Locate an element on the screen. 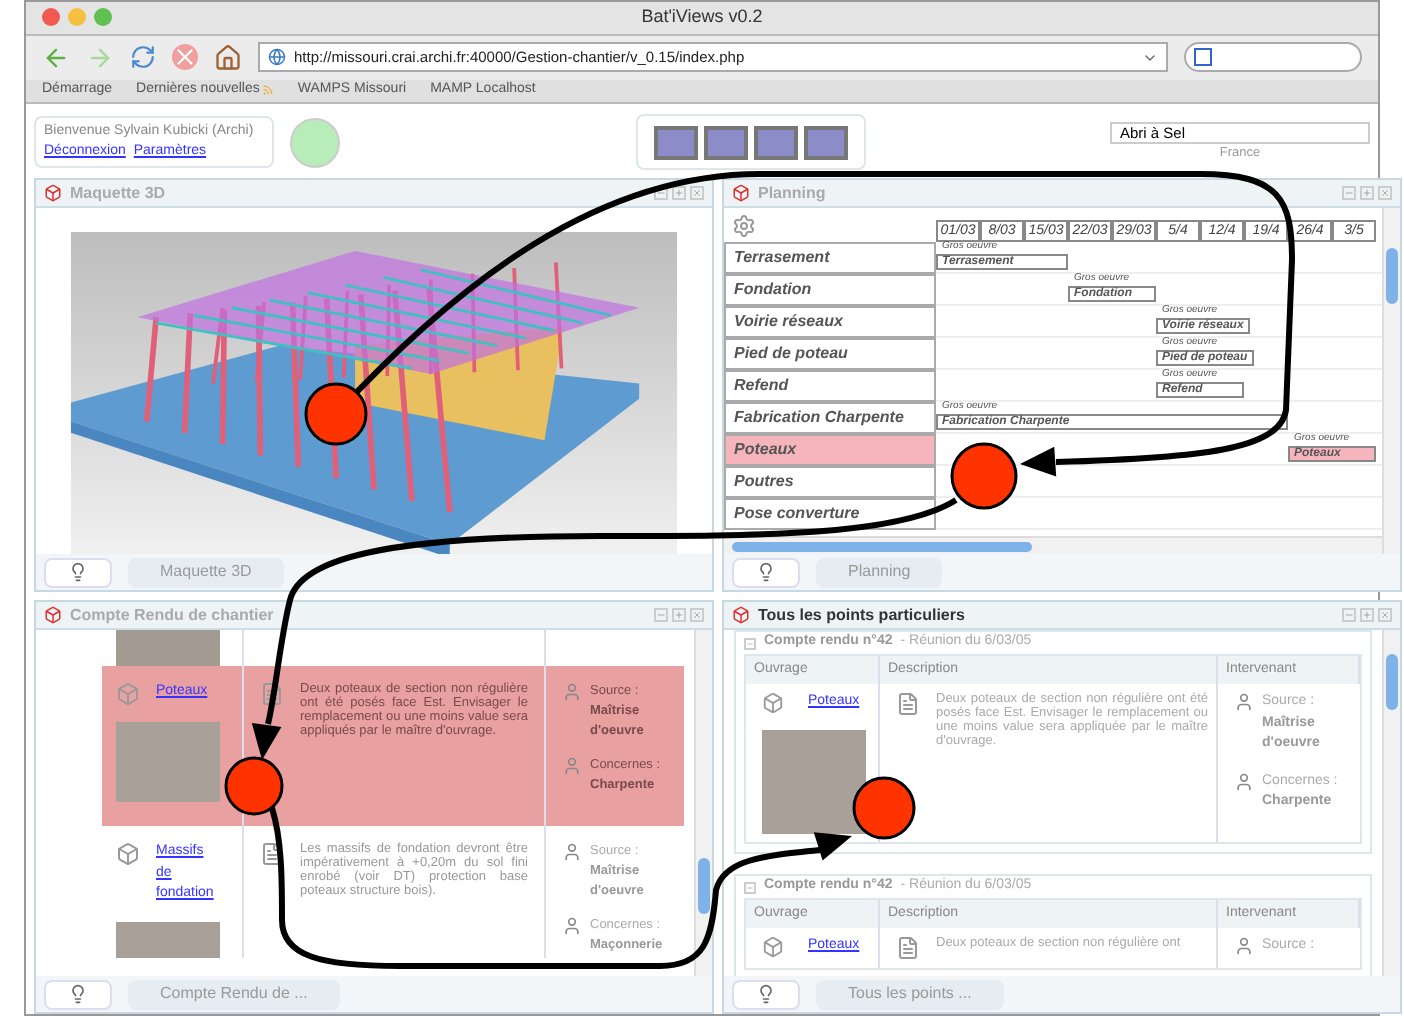 Image resolution: width=1404 pixels, height=1016 pixels. task-row: Pied de poteau is located at coordinates (830, 354).